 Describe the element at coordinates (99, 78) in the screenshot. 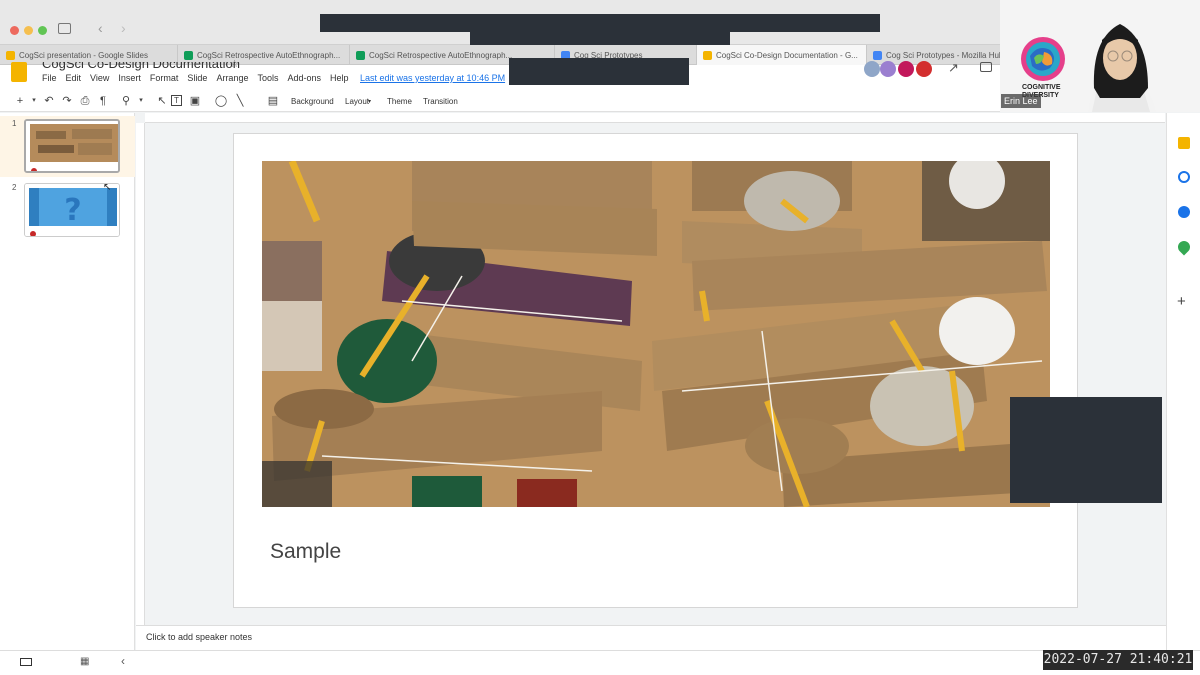

I see `menu-view: View` at that location.